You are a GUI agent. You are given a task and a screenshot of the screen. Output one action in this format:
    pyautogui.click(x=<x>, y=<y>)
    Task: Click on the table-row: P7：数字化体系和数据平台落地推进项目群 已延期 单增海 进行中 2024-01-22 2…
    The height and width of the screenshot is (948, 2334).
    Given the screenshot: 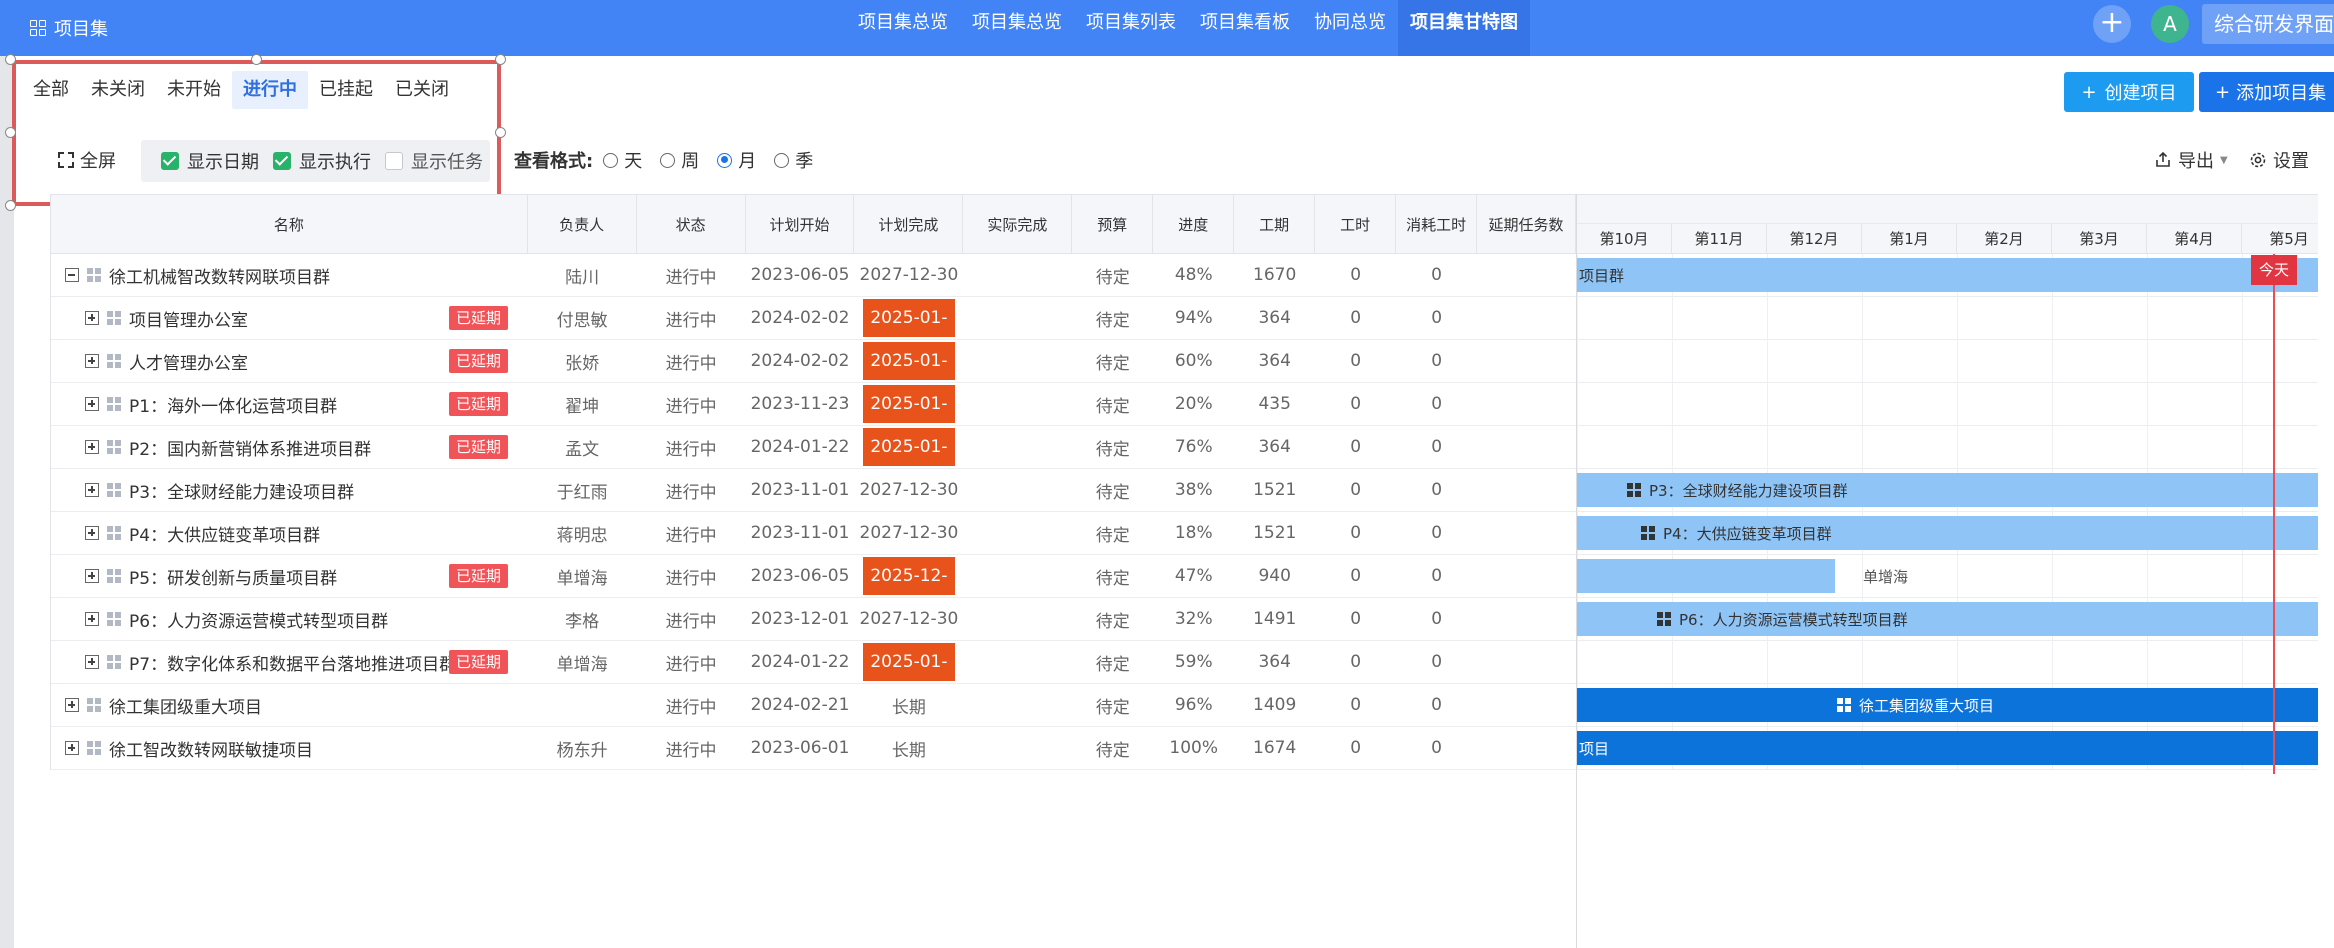 What is the action you would take?
    pyautogui.click(x=813, y=675)
    